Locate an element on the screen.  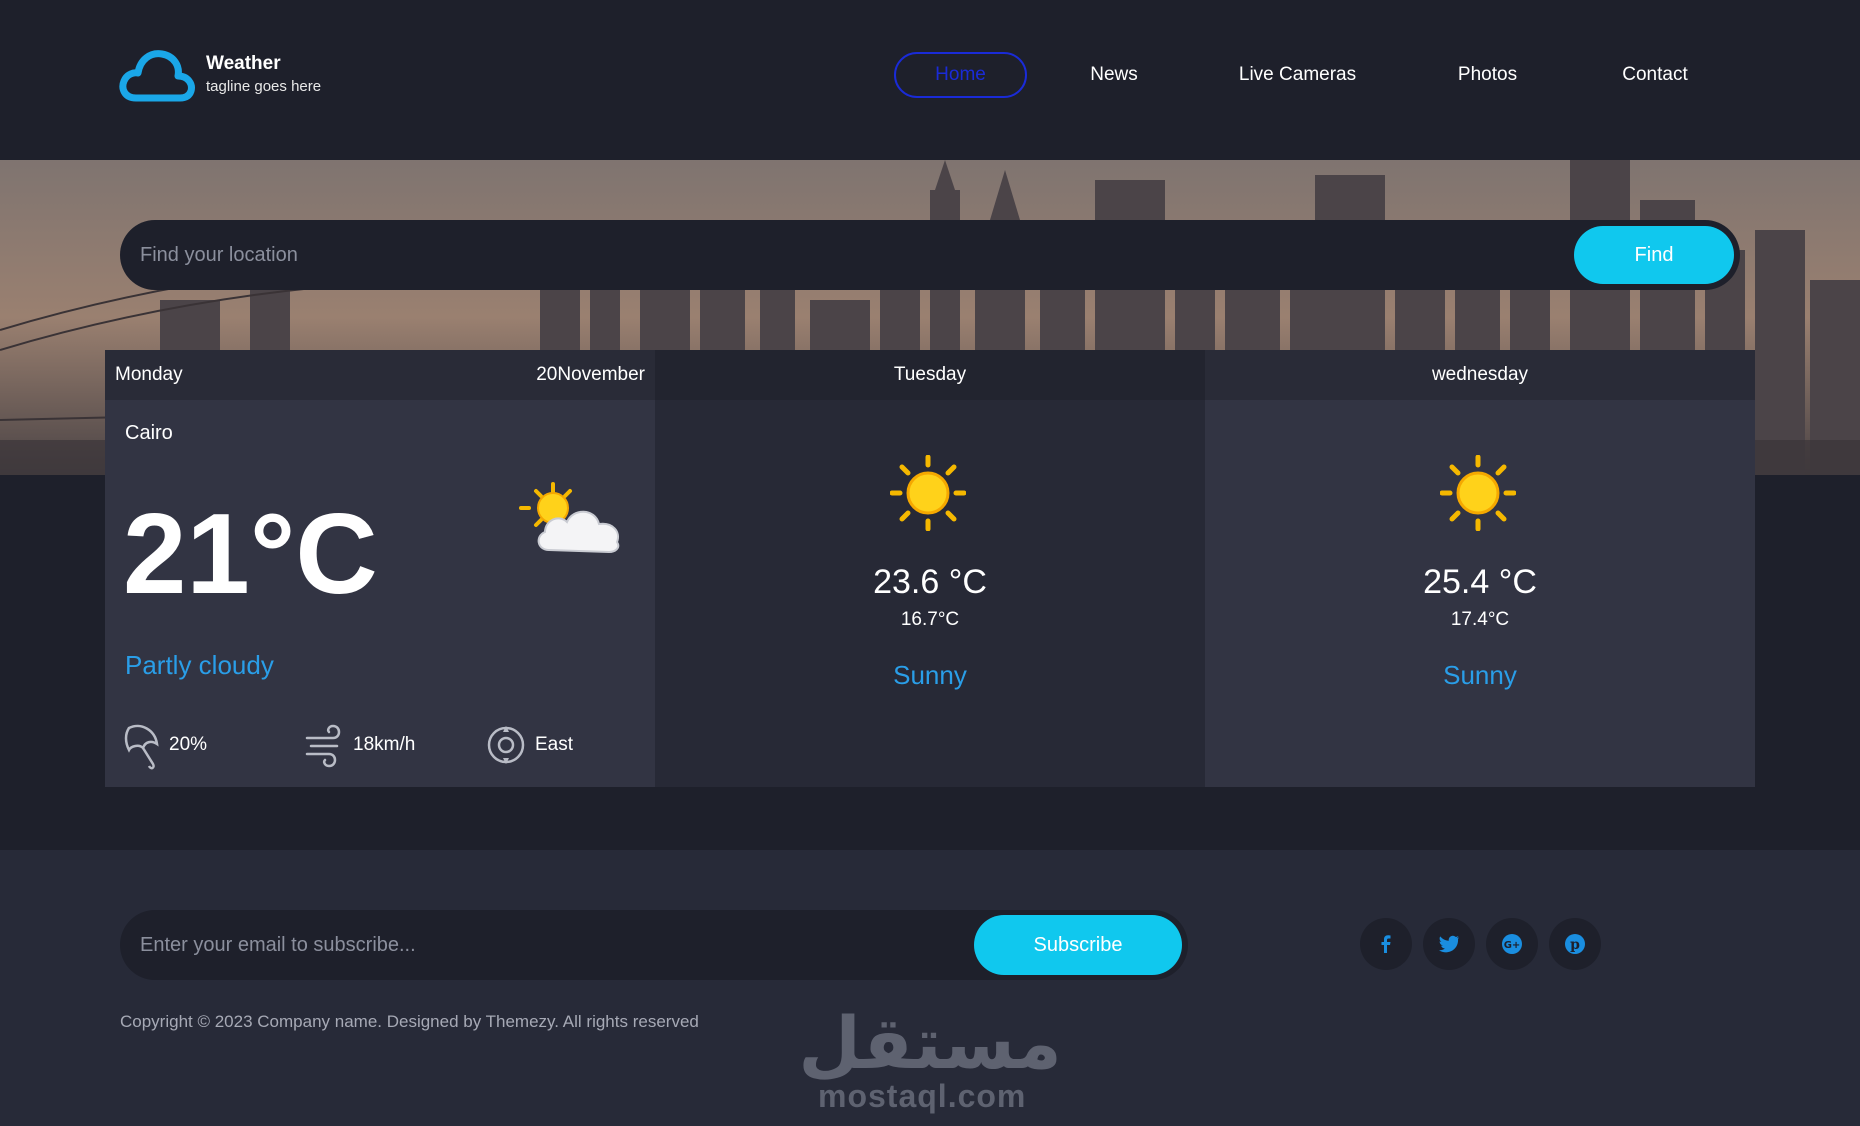
nav-photos: Photos is located at coordinates (1487, 75).